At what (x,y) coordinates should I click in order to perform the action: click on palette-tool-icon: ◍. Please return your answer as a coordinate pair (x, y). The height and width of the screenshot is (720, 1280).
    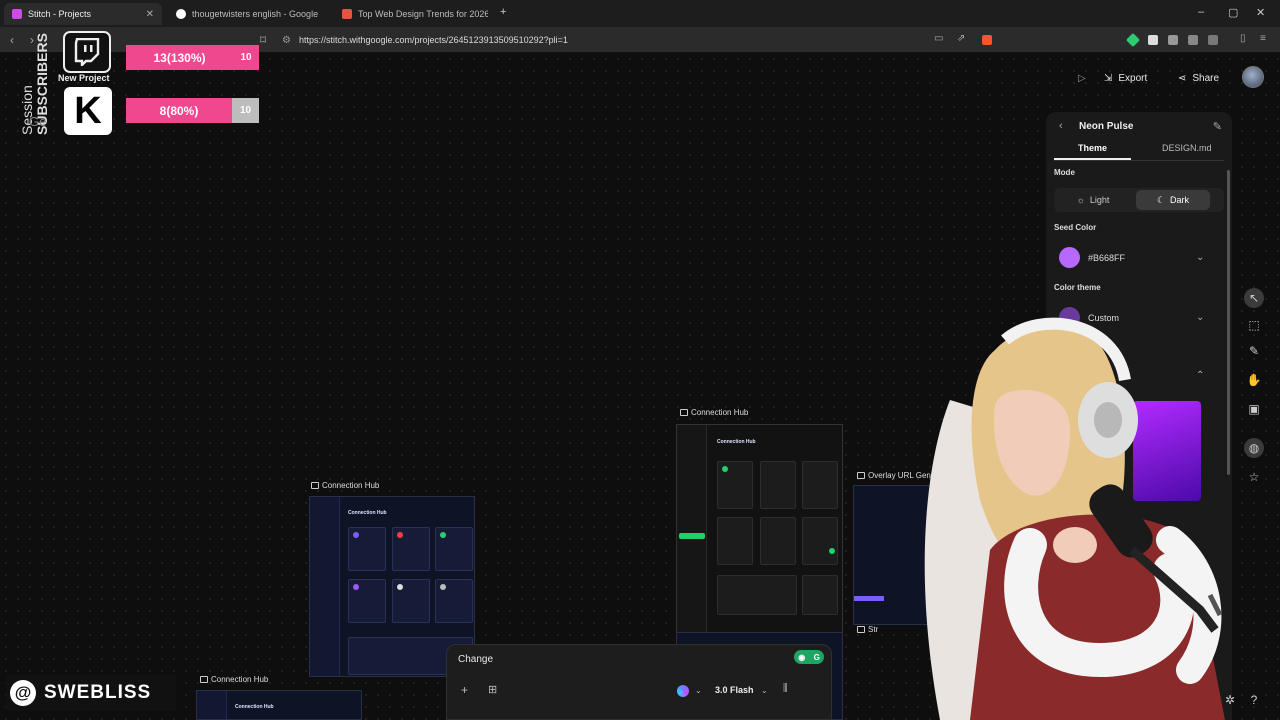
    Looking at the image, I should click on (1254, 448).